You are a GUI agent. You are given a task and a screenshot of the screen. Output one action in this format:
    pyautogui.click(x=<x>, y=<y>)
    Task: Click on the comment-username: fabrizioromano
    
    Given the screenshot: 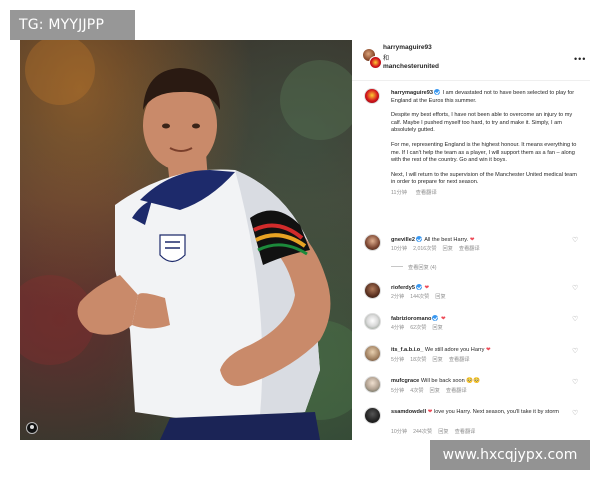 What is the action you would take?
    pyautogui.click(x=411, y=319)
    